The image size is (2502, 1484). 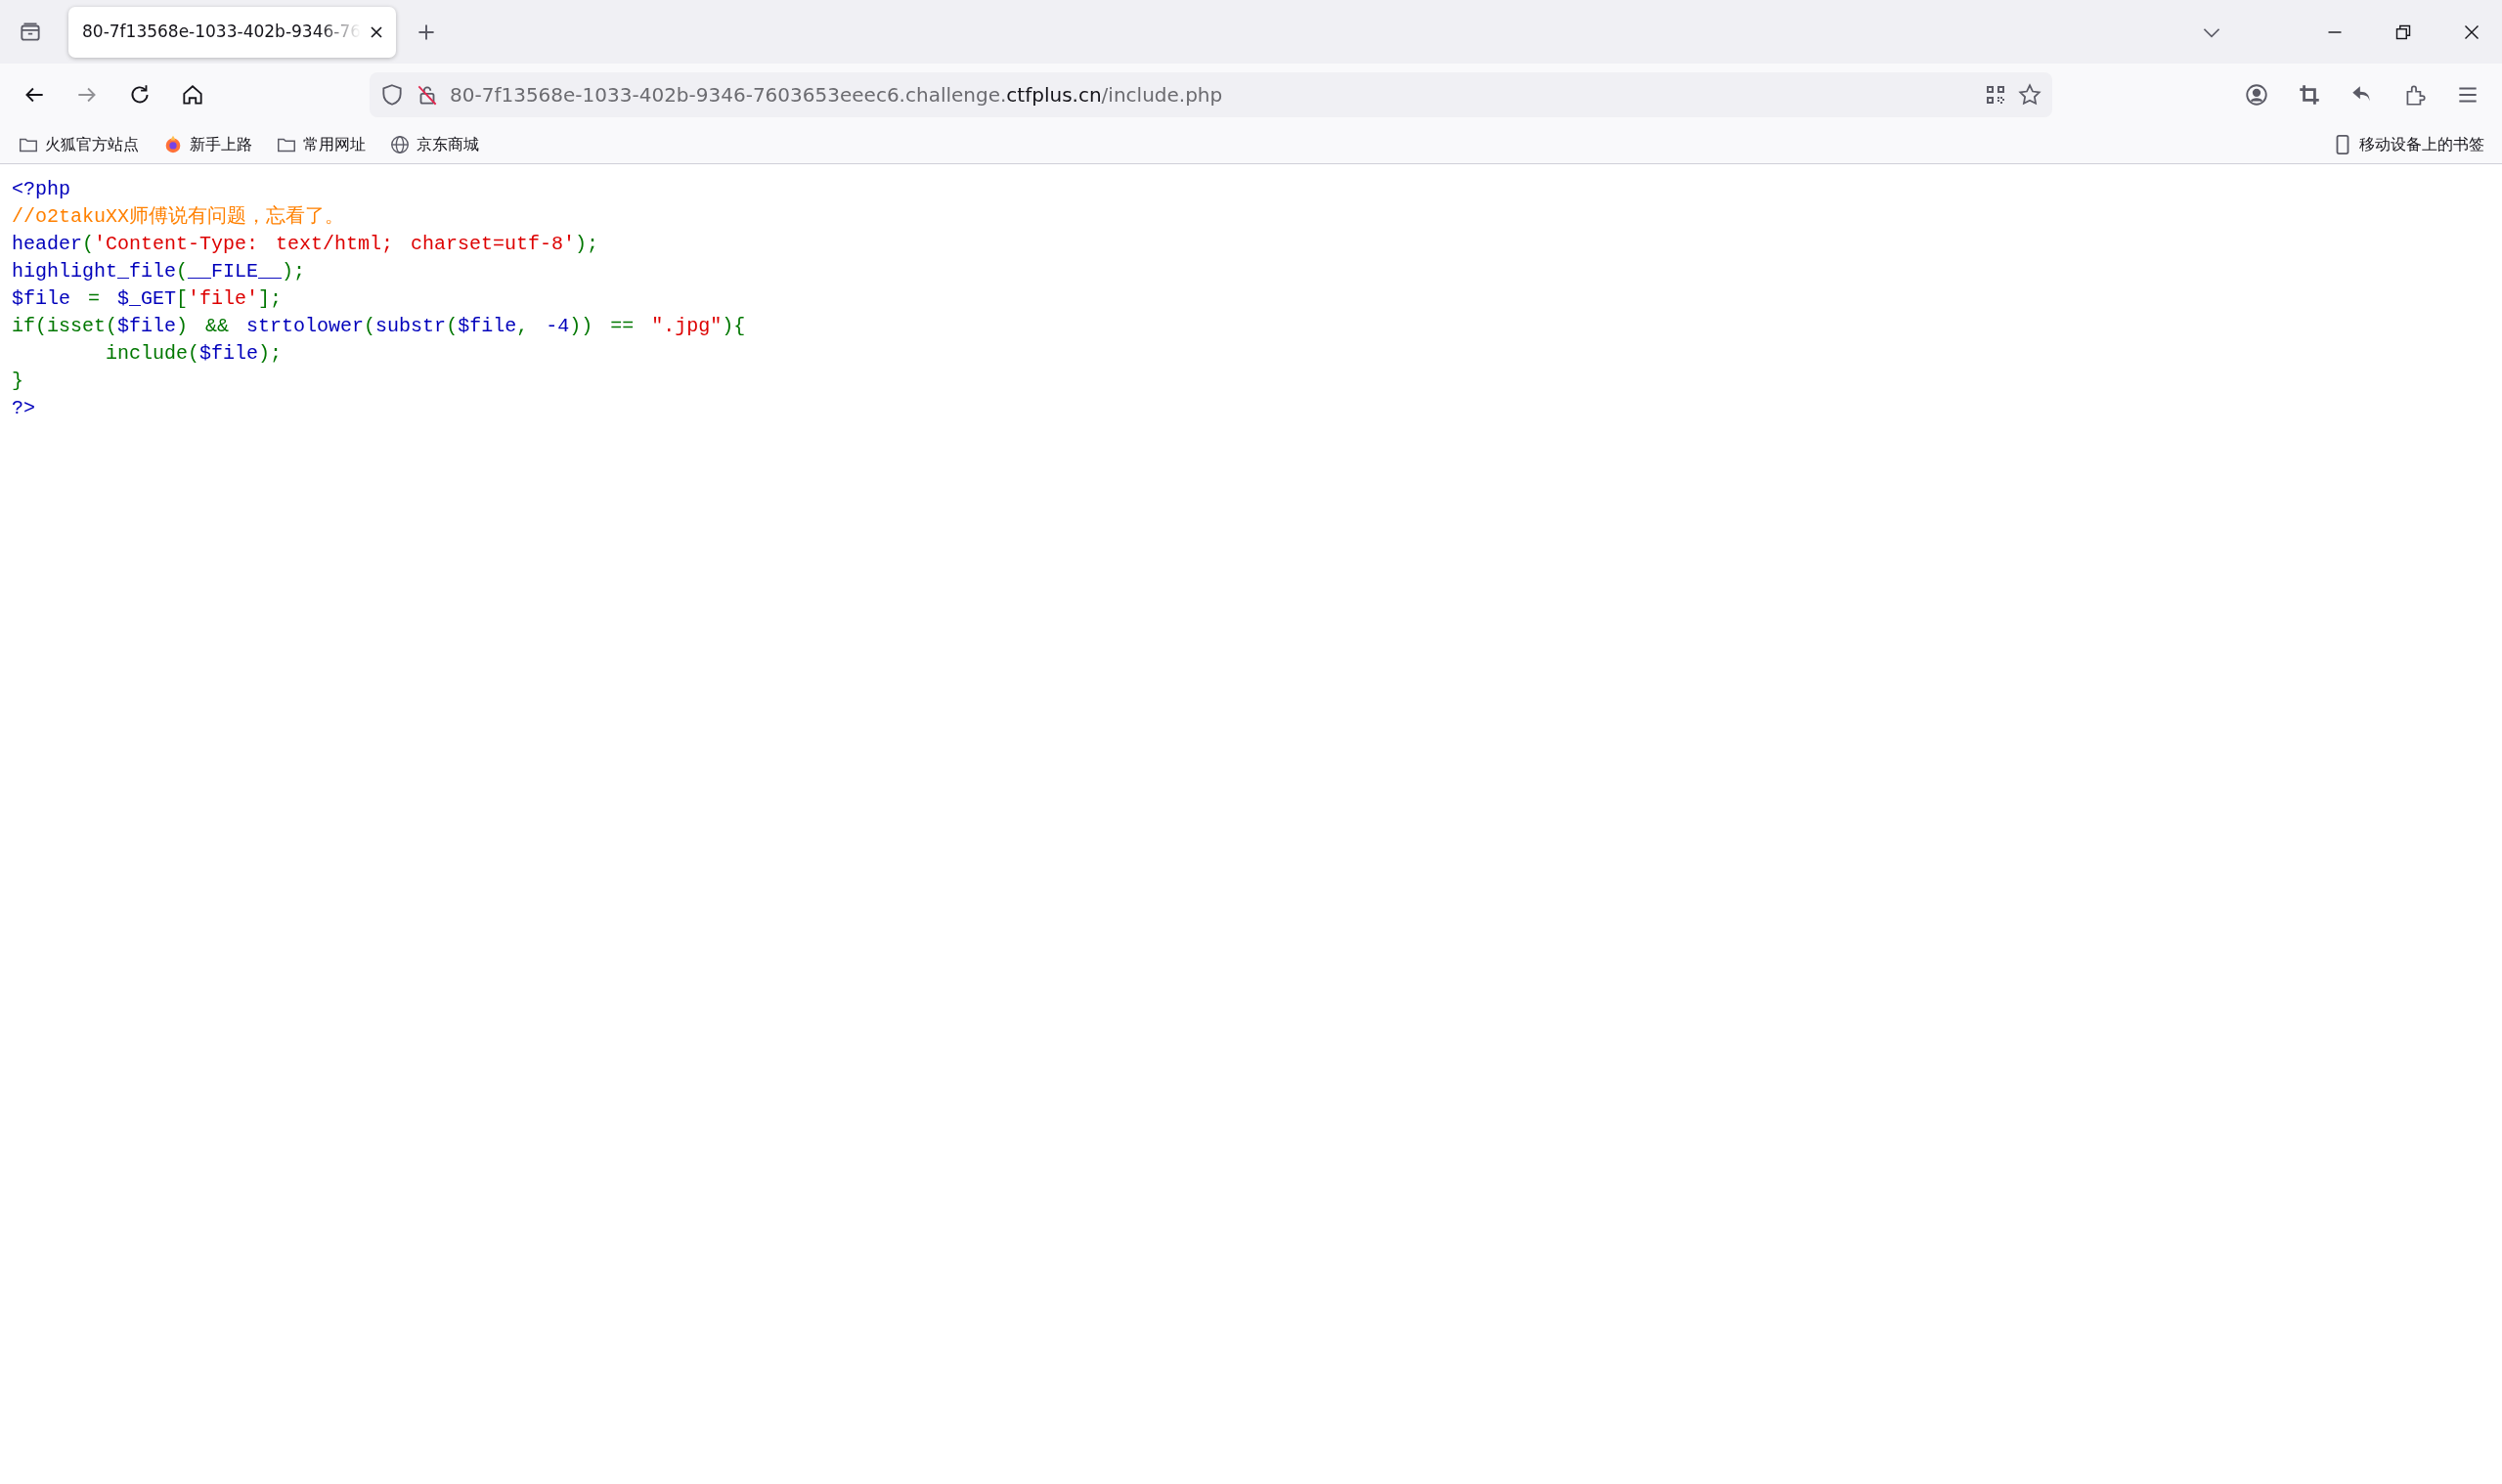 What do you see at coordinates (400, 144) in the screenshot?
I see `globe-icon` at bounding box center [400, 144].